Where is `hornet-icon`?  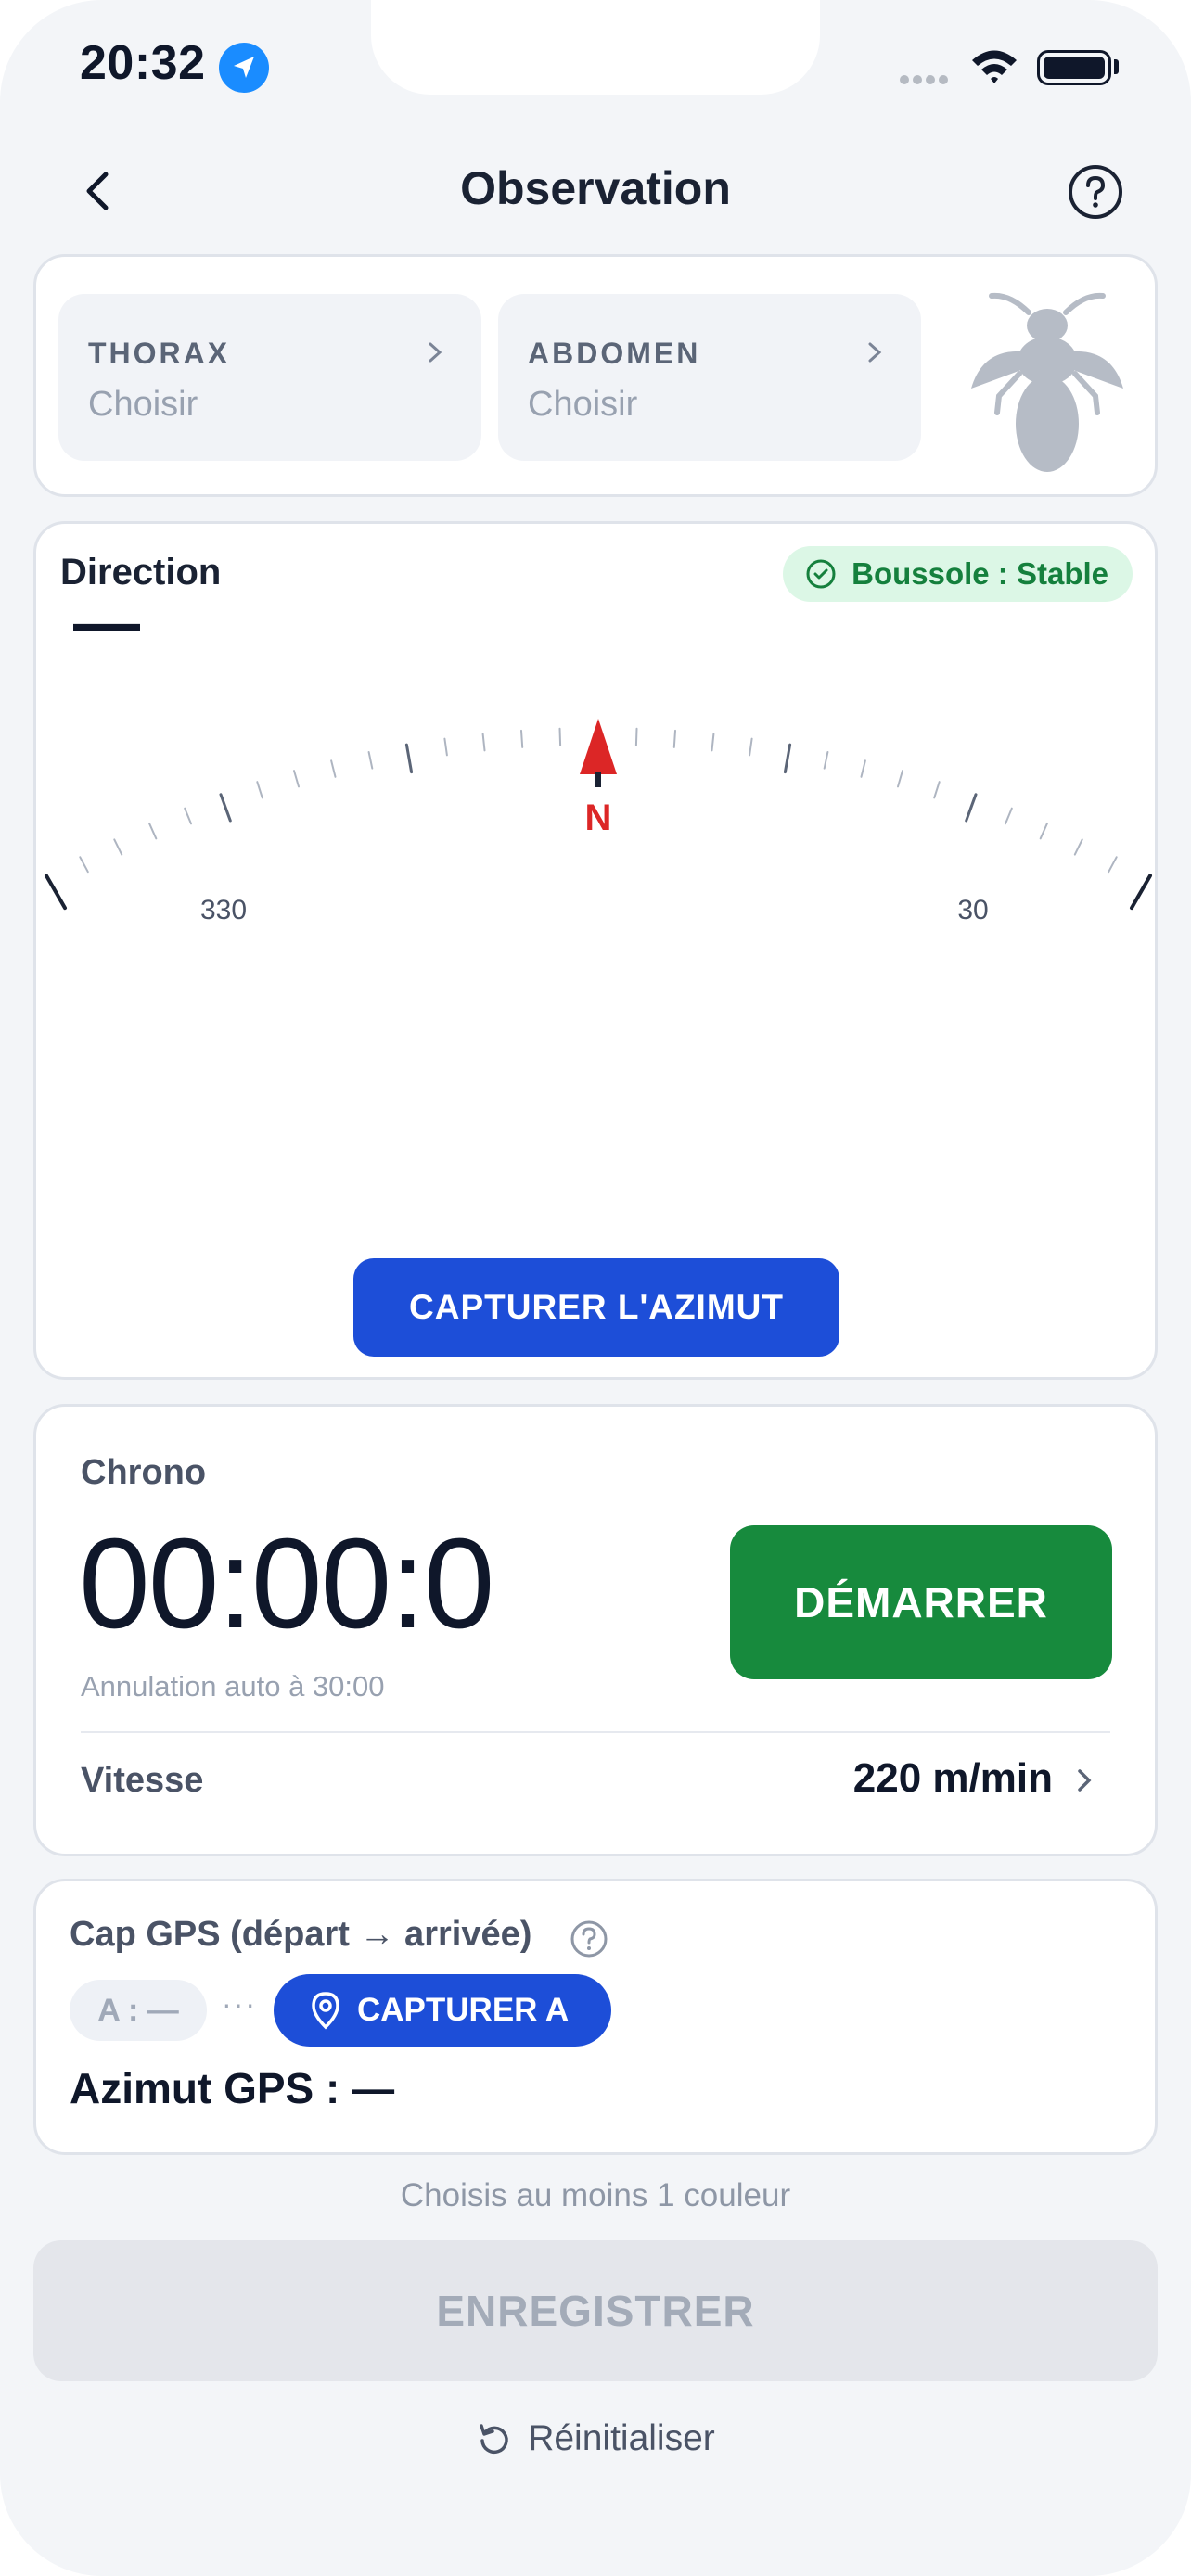
hornet-icon is located at coordinates (1047, 382).